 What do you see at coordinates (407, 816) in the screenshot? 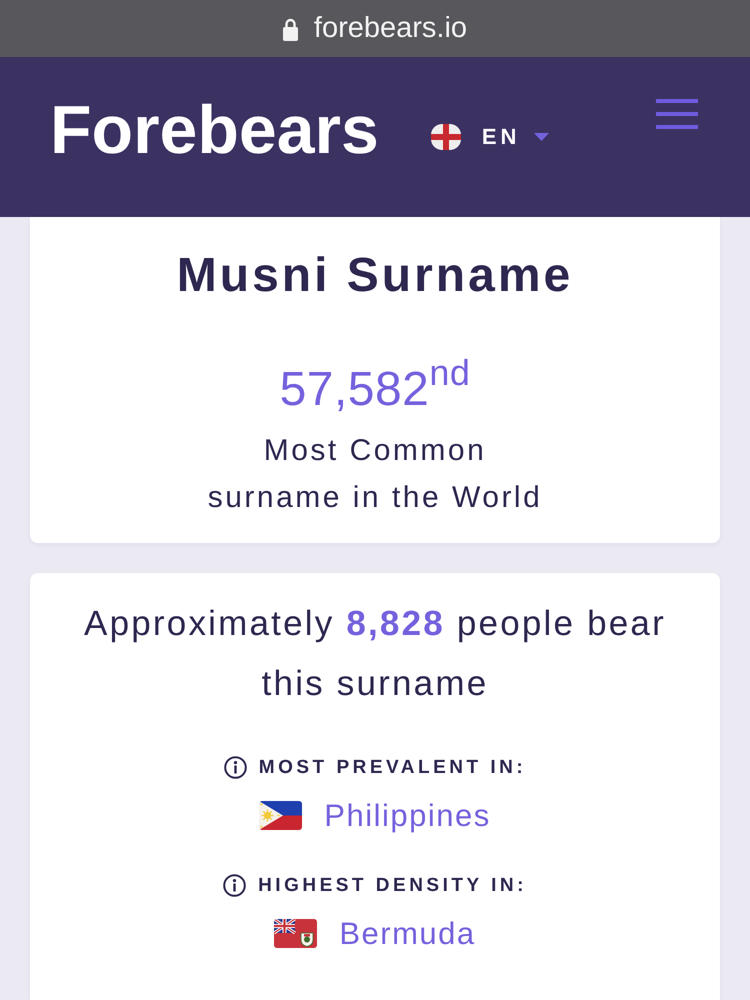
I see `country-link: Philippines` at bounding box center [407, 816].